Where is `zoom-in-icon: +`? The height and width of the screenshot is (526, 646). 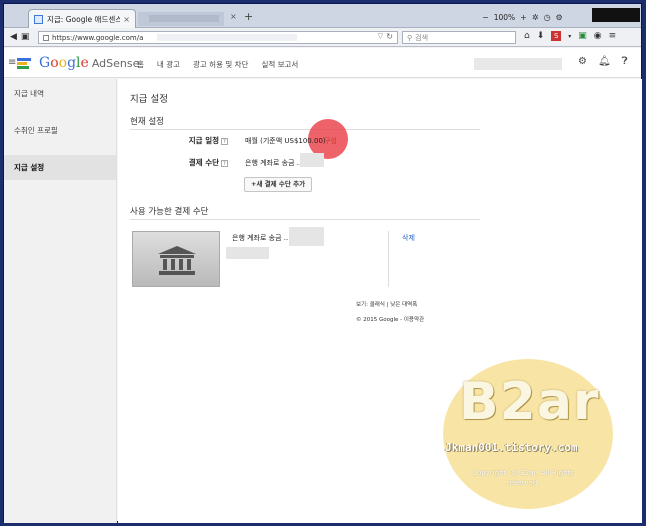 zoom-in-icon: + is located at coordinates (523, 17).